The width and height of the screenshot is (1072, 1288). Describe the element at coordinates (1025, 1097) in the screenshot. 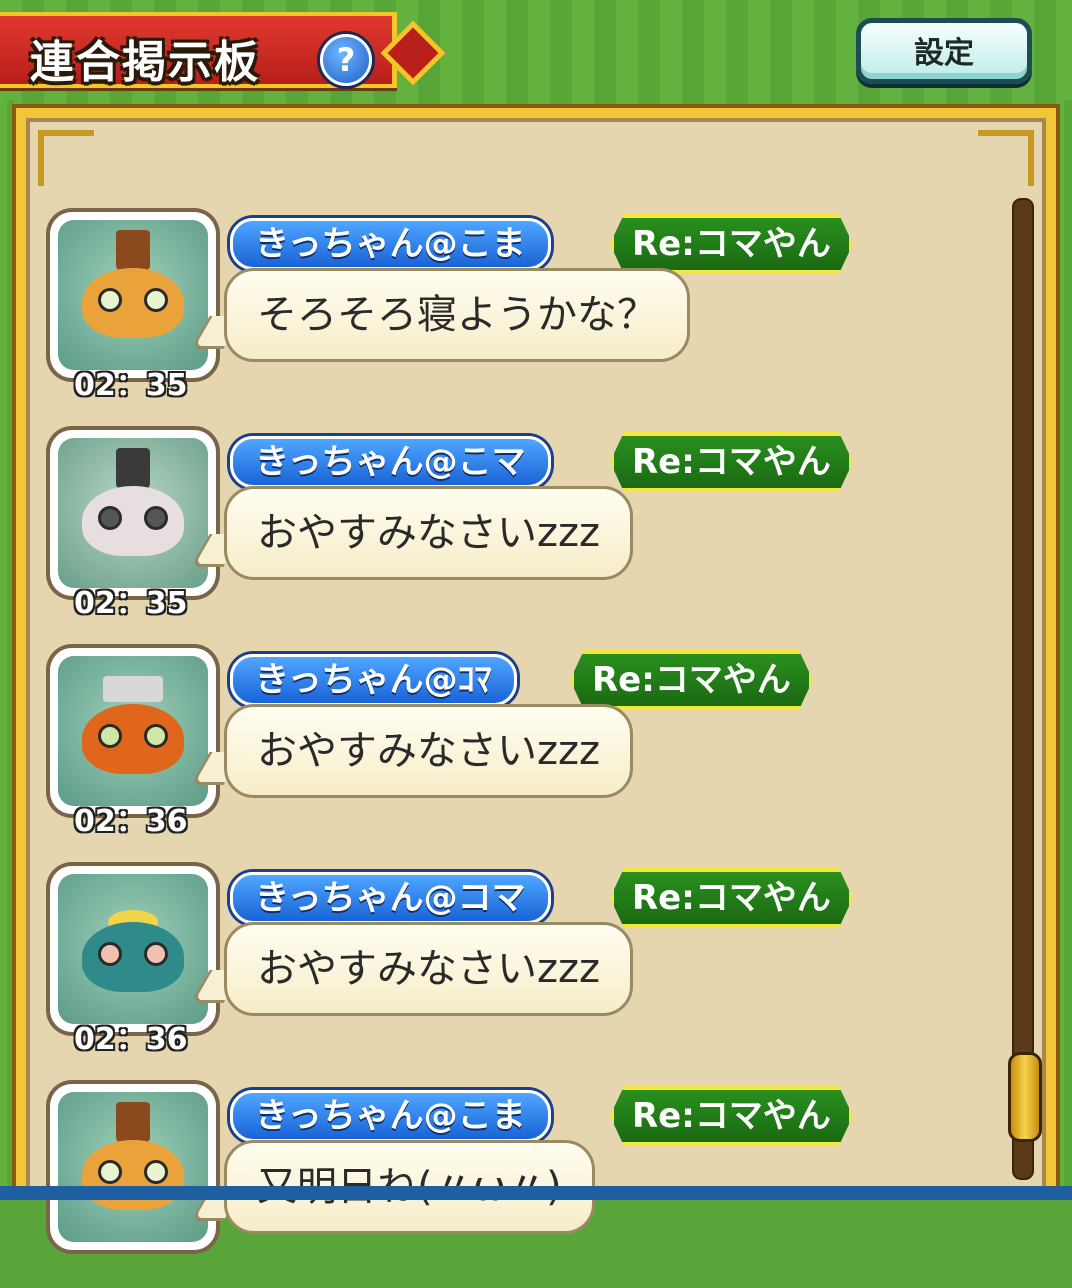

I see `scrollbar-thumb` at that location.